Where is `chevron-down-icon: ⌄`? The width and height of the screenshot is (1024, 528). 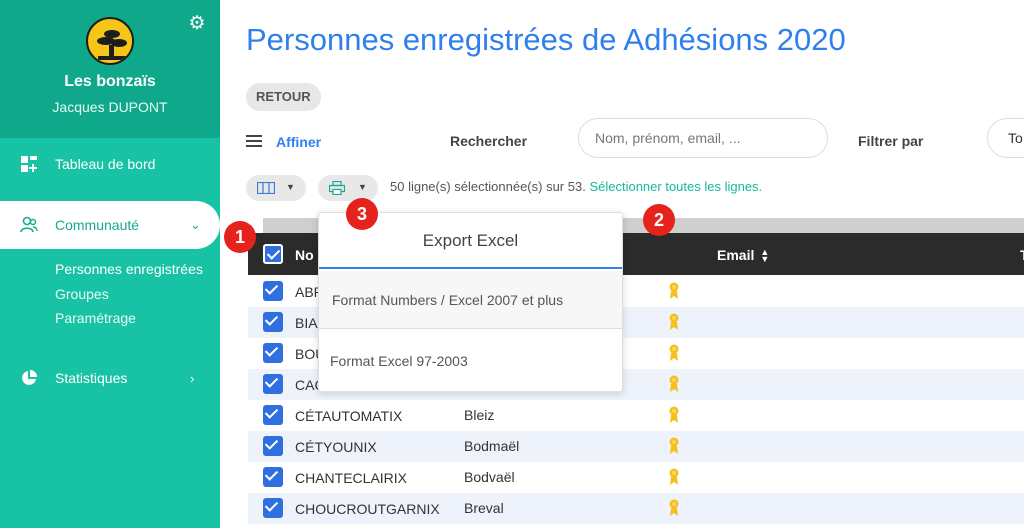
chevron-down-icon: ⌄ is located at coordinates (195, 224).